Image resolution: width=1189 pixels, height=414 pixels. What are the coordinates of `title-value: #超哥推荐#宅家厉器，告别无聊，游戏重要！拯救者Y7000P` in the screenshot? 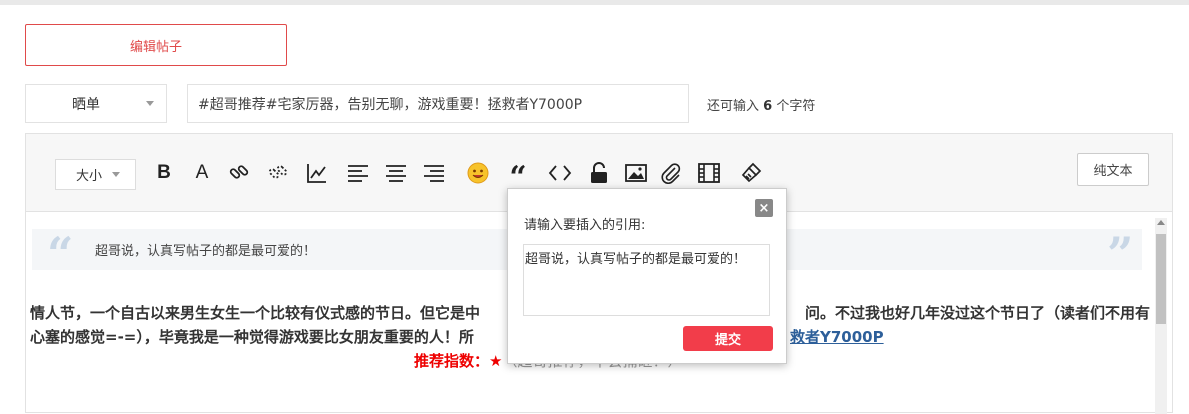 It's located at (390, 104).